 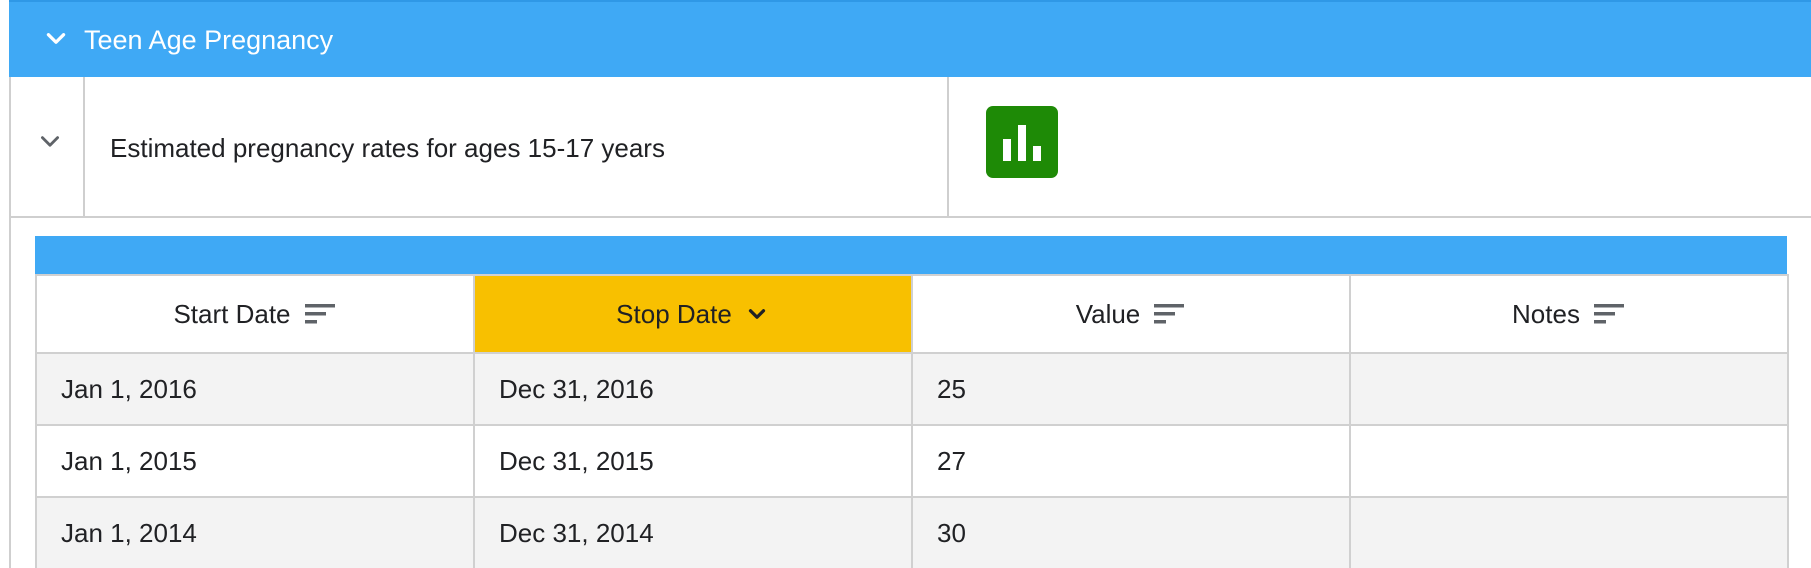 What do you see at coordinates (1131, 461) in the screenshot?
I see `cell-value: 27` at bounding box center [1131, 461].